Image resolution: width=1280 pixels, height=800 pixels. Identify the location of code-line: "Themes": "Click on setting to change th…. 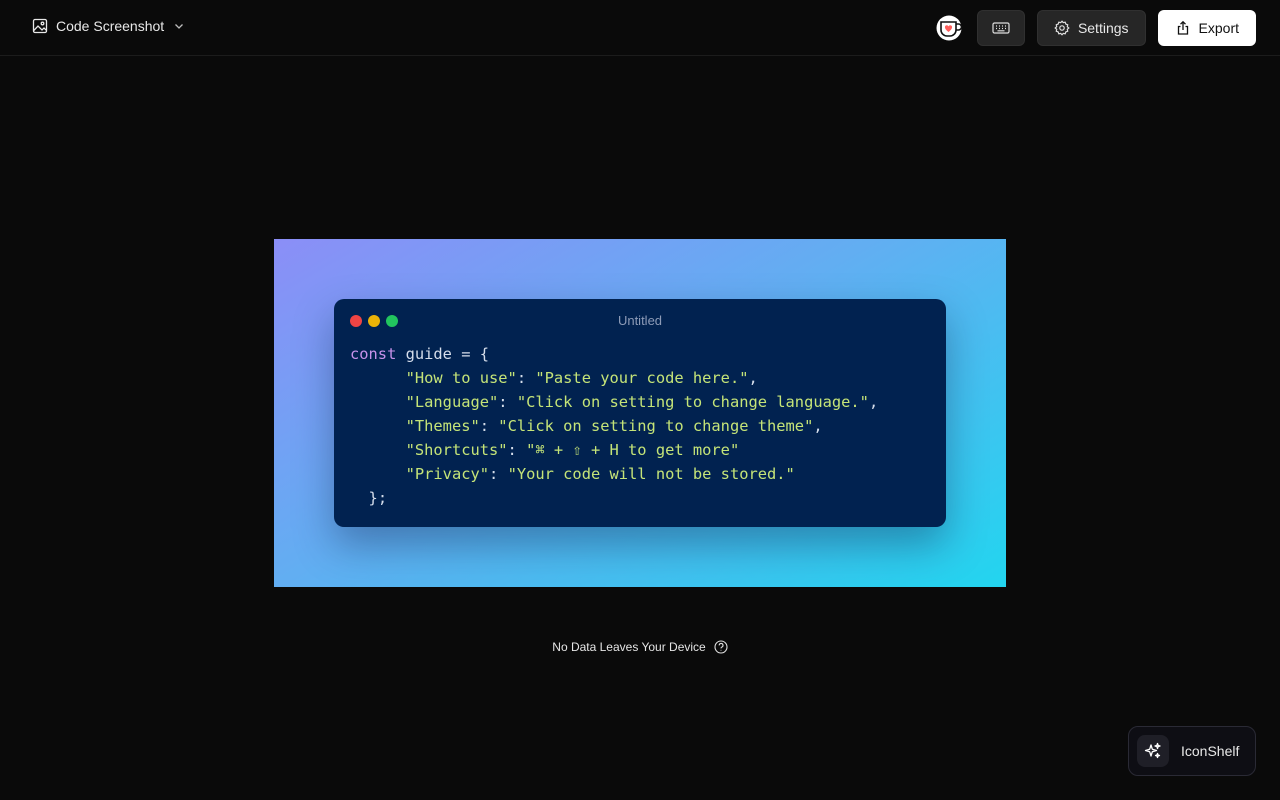
(614, 426).